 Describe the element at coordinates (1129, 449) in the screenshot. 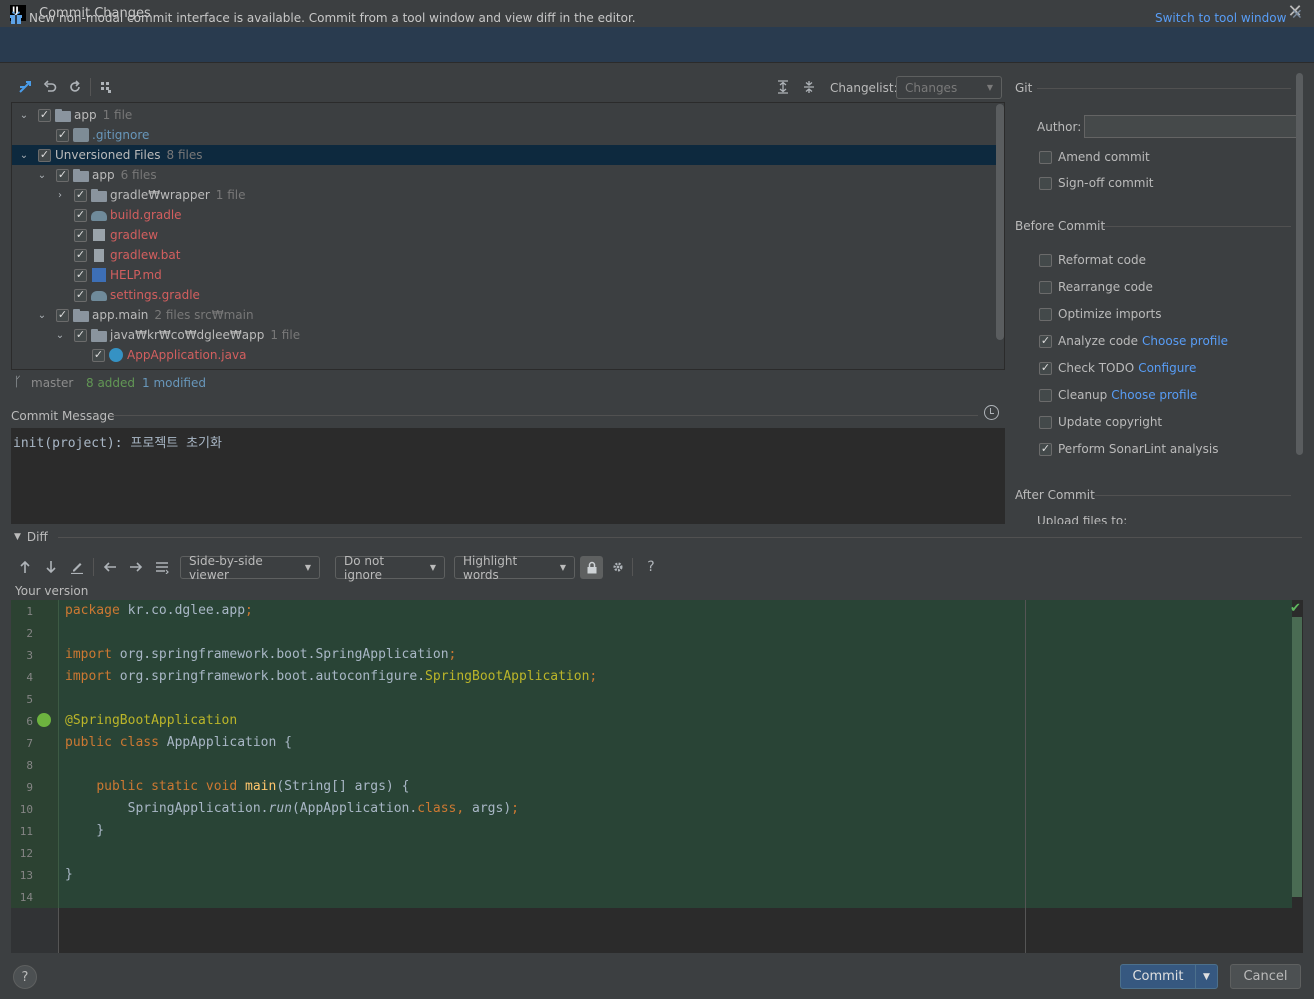

I see `before-commit-option: Perform SonarLint analysis` at that location.